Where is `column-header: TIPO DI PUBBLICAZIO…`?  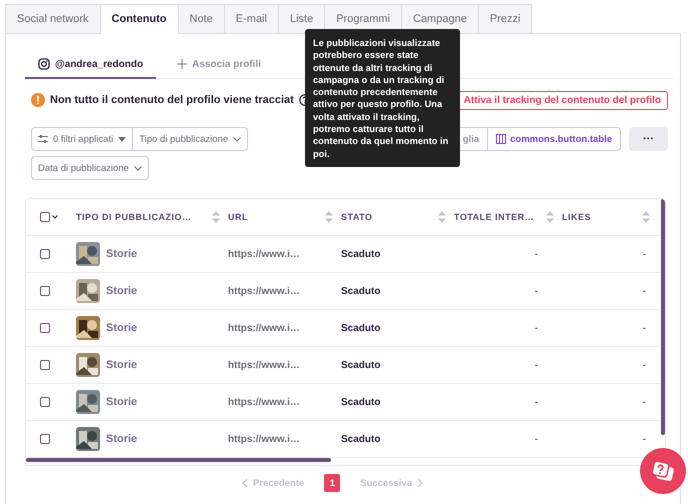
column-header: TIPO DI PUBBLICAZIO… is located at coordinates (134, 217).